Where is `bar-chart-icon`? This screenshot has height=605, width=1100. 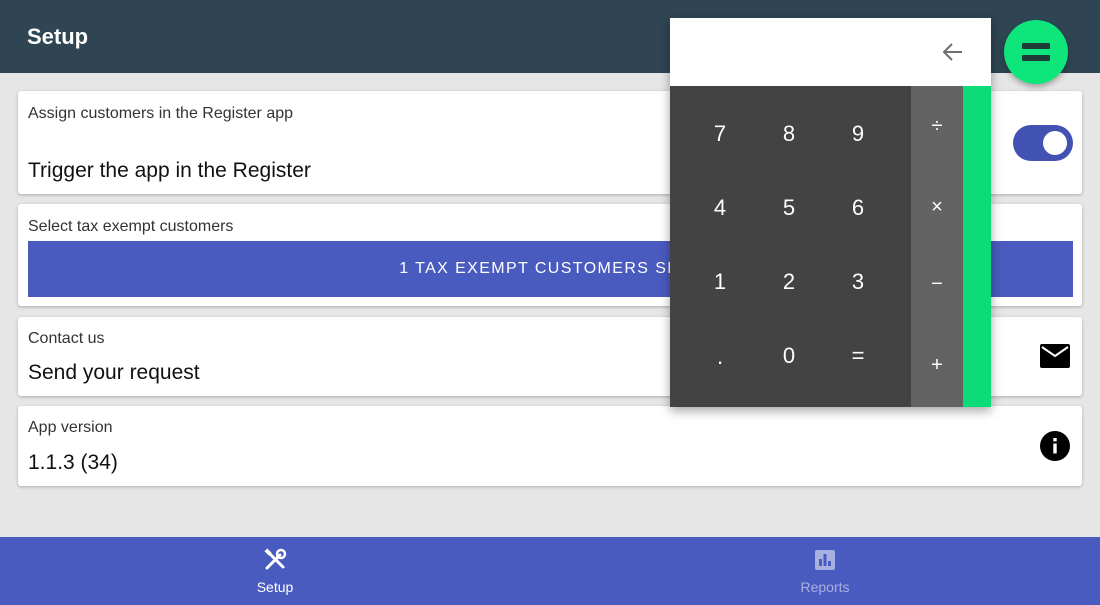
bar-chart-icon is located at coordinates (825, 560).